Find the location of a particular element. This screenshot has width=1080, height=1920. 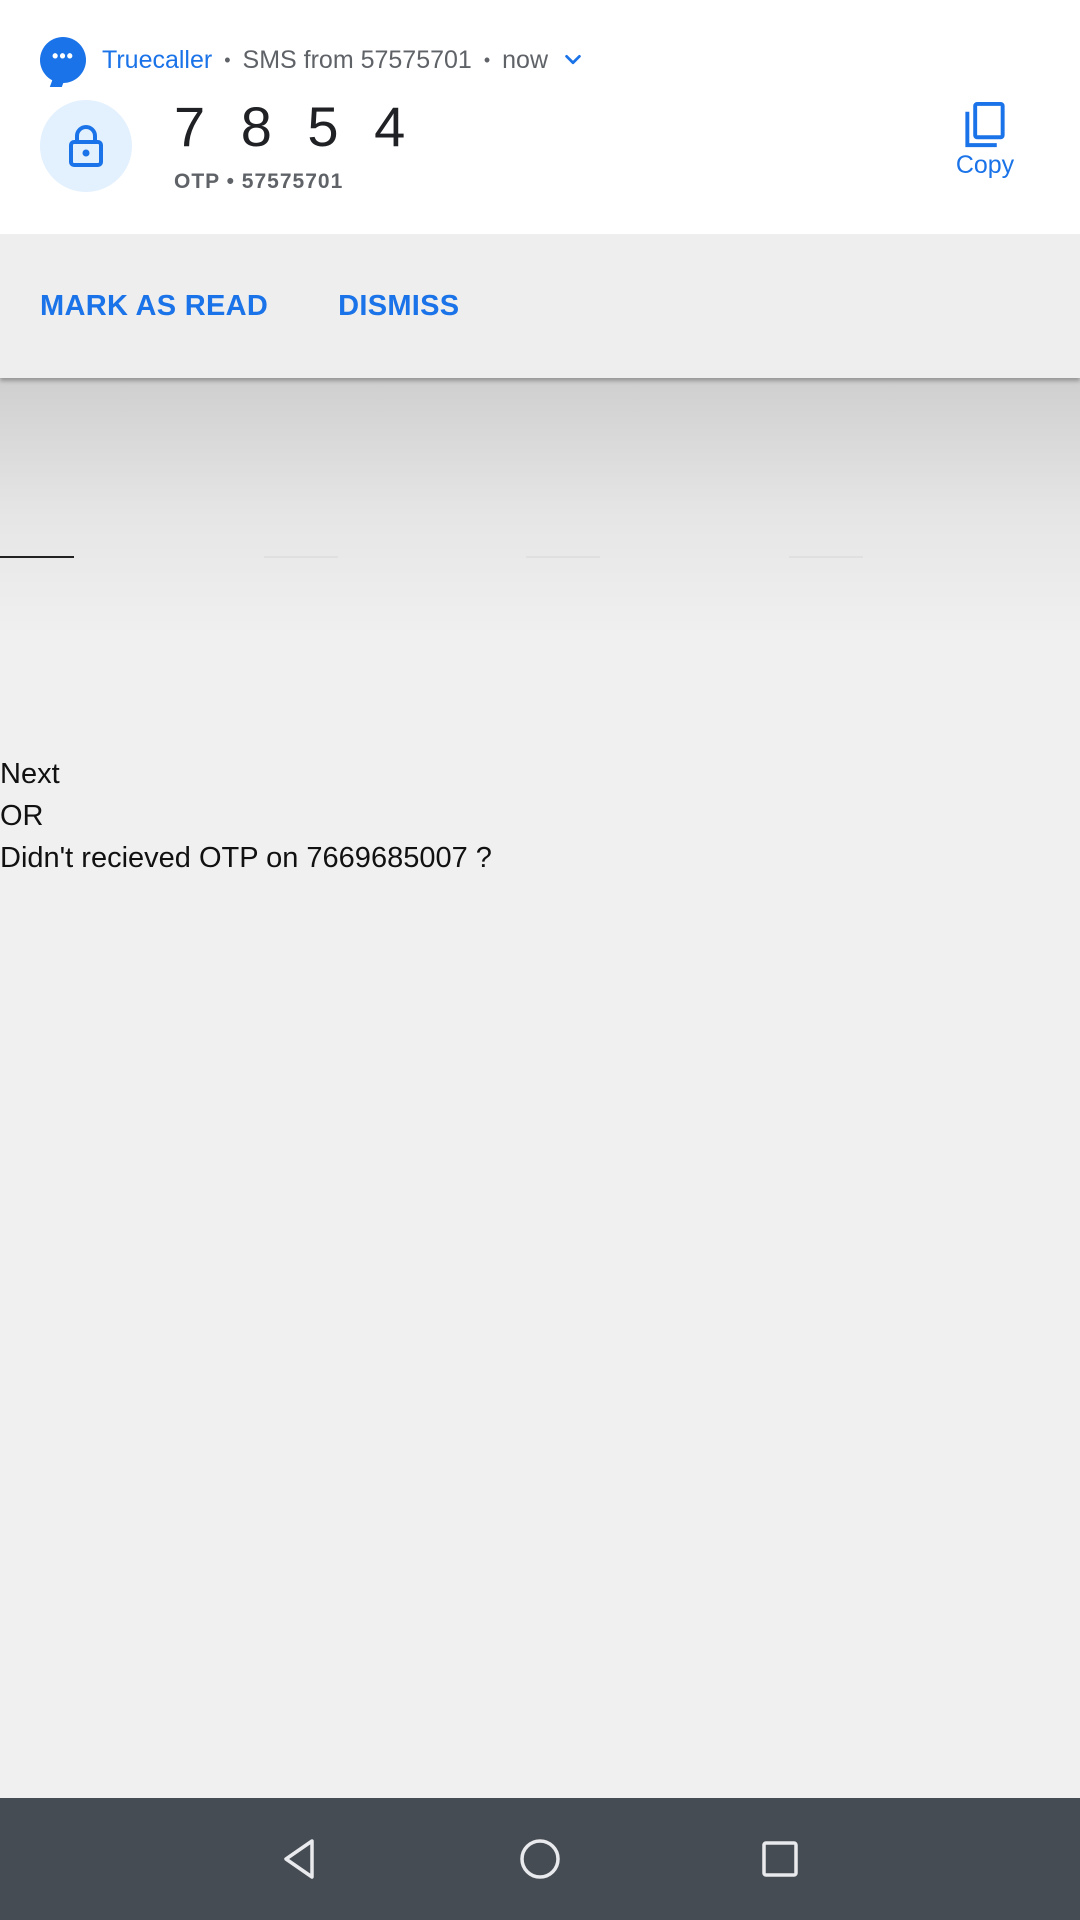

back-triangle-icon is located at coordinates (299, 1859).